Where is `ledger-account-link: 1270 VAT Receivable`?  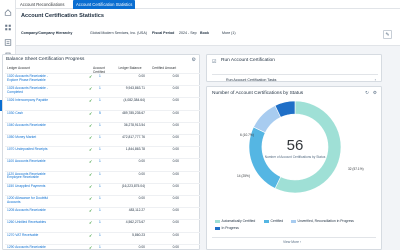
ledger-account-link: 1270 VAT Receivable is located at coordinates (32, 235).